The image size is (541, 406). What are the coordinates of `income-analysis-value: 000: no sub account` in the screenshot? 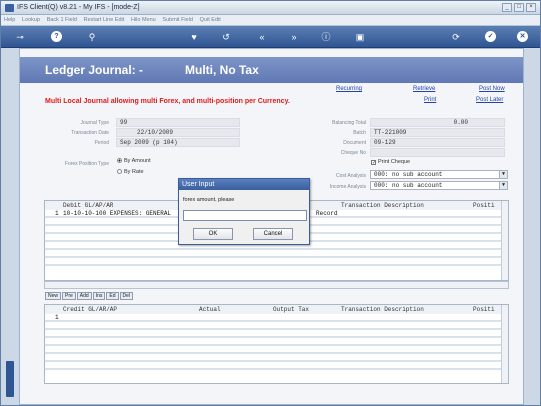 It's located at (408, 185).